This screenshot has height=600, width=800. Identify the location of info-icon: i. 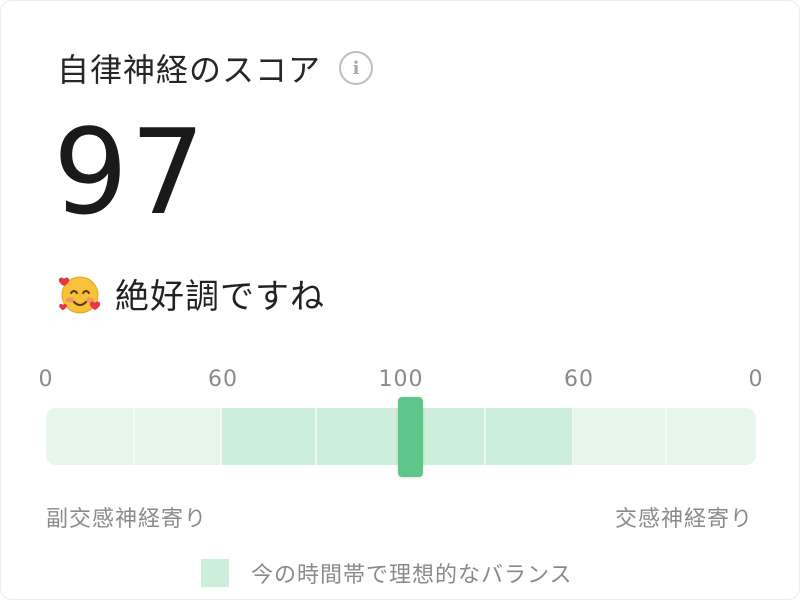
(356, 68).